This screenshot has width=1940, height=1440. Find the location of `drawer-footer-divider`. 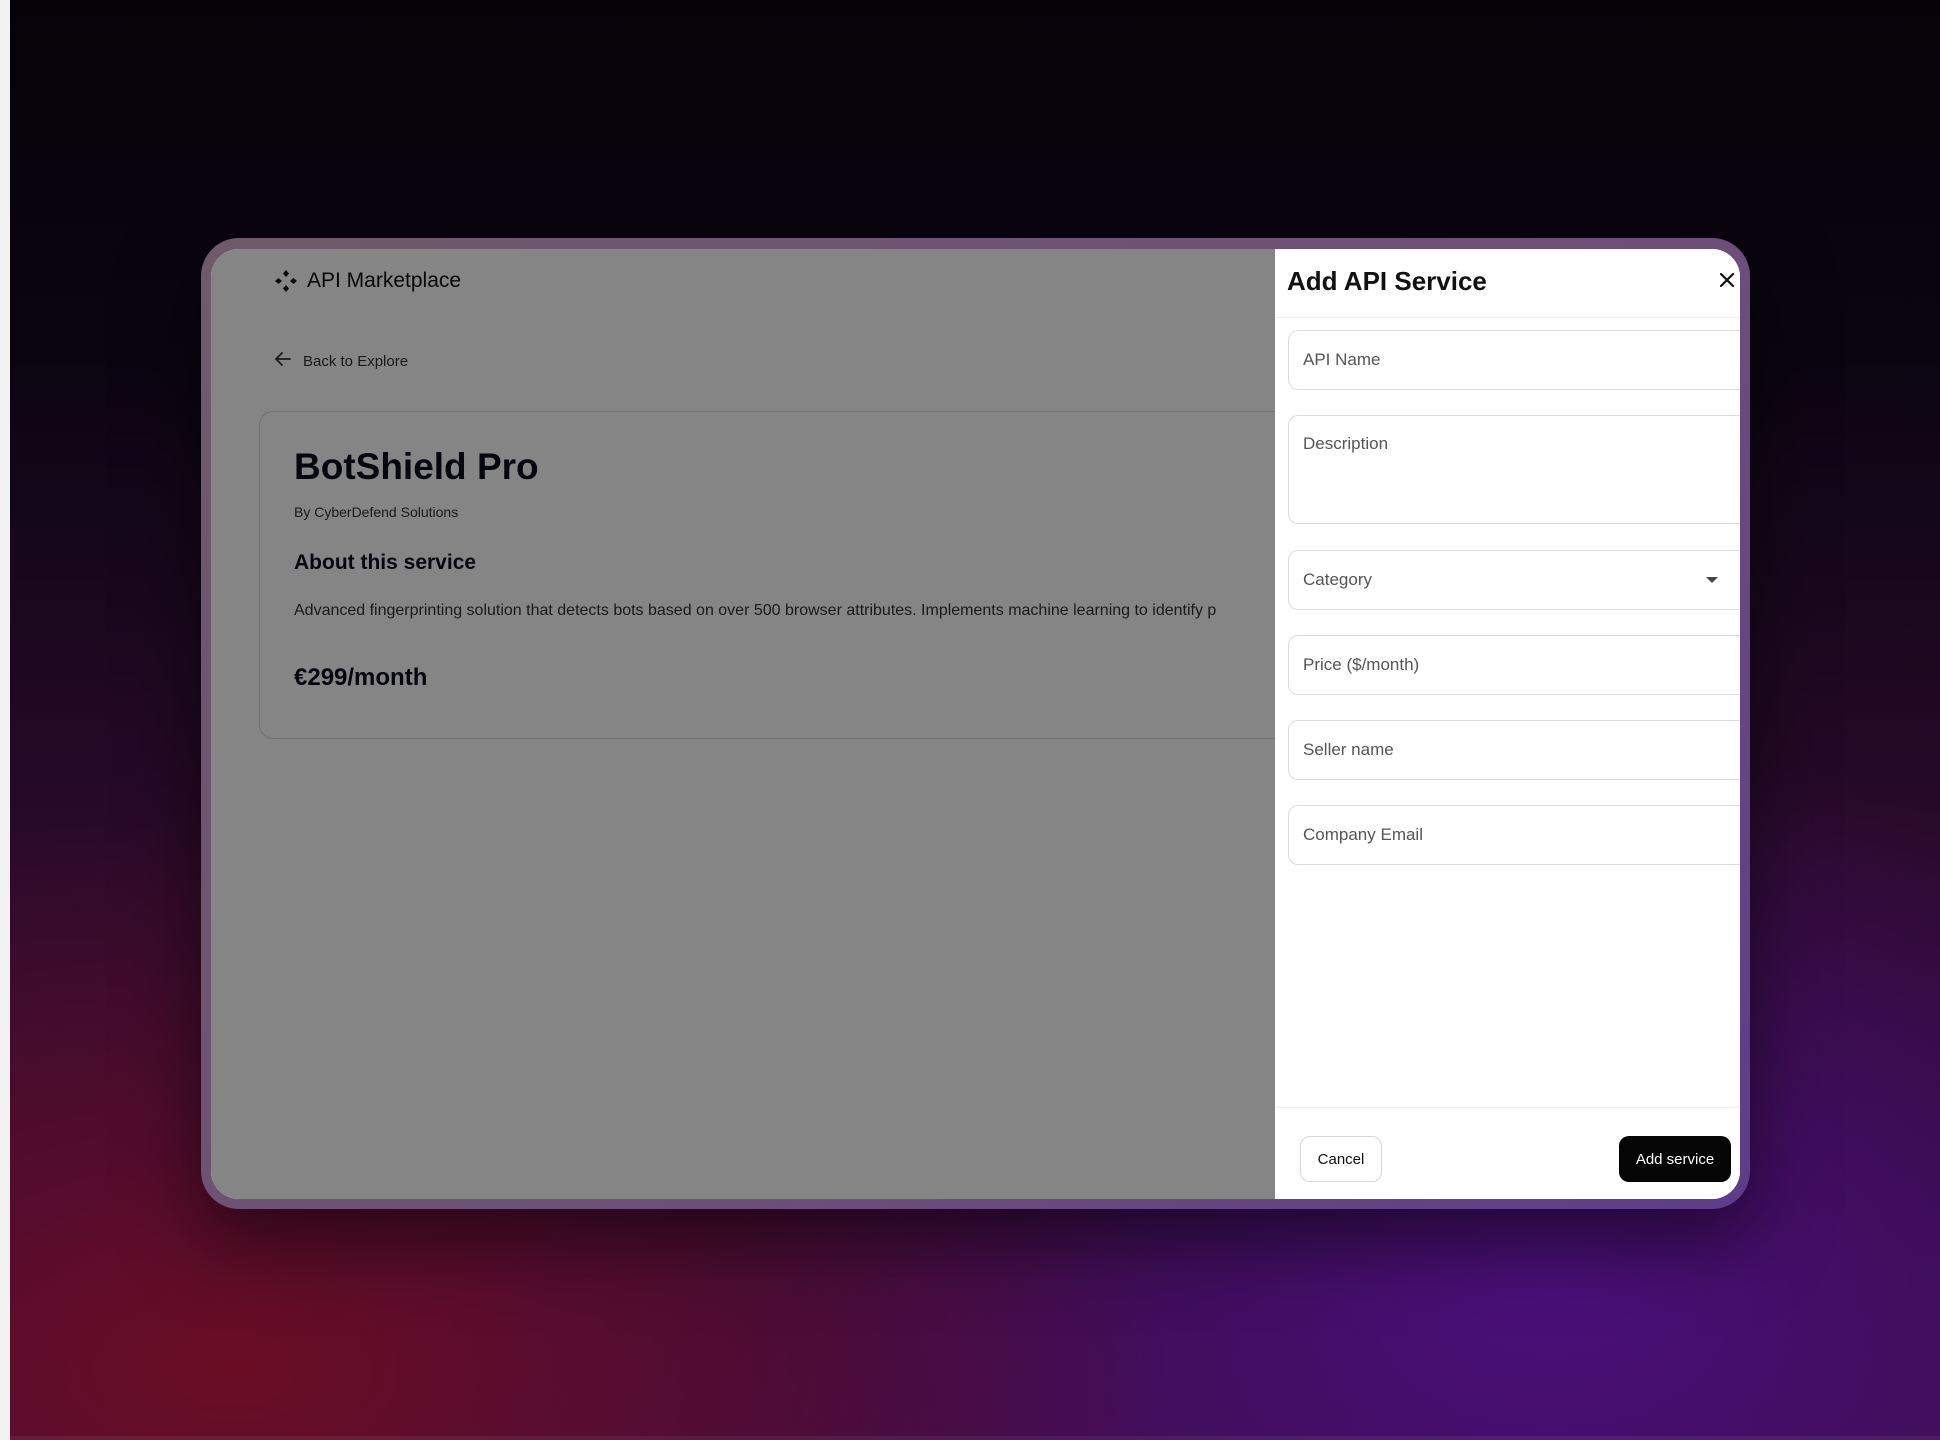

drawer-footer-divider is located at coordinates (1507, 1107).